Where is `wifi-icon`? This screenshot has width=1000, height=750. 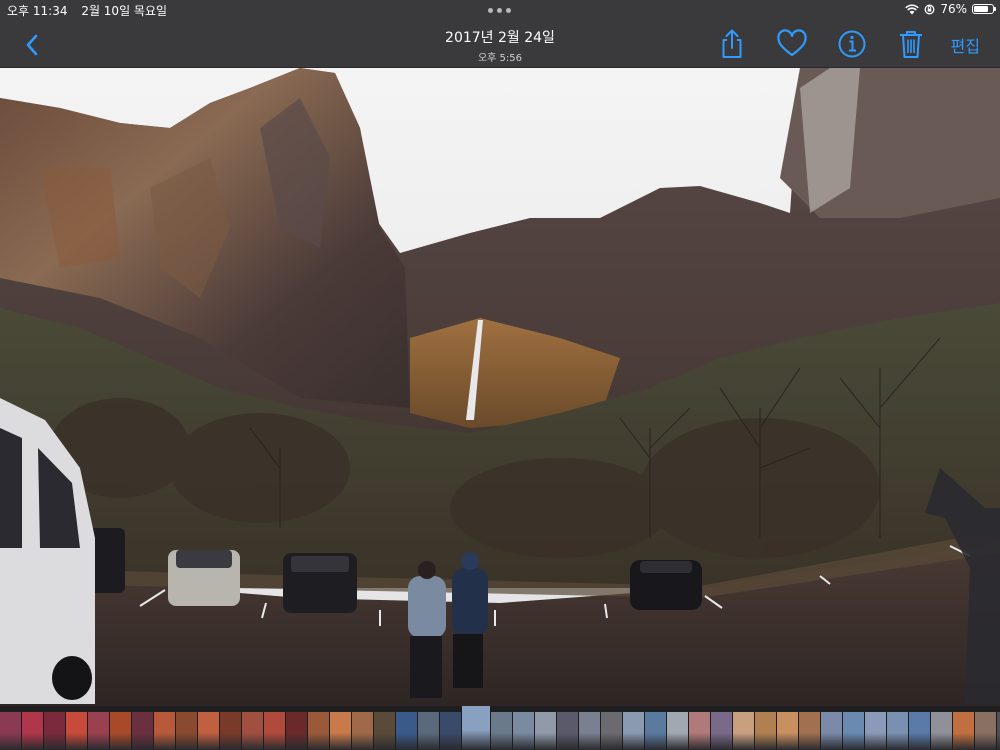
wifi-icon is located at coordinates (912, 8).